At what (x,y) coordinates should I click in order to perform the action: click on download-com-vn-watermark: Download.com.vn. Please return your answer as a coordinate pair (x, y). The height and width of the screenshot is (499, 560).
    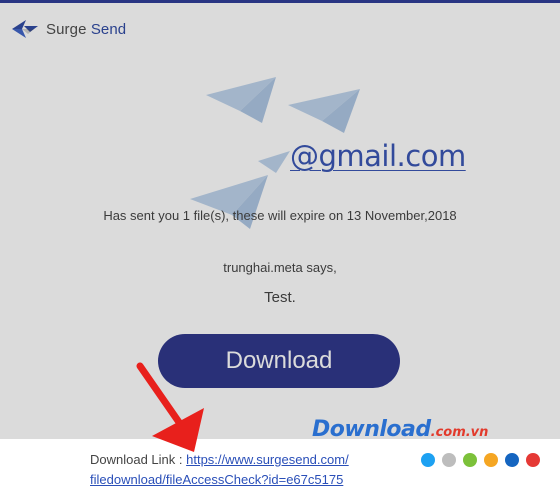
    Looking at the image, I should click on (400, 429).